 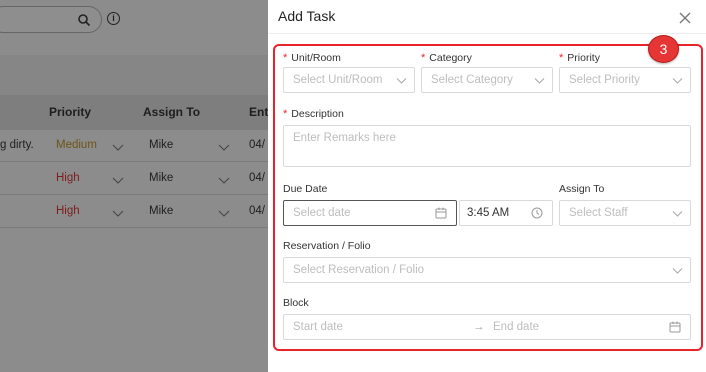 I want to click on priority-label: * Priority, so click(x=579, y=58).